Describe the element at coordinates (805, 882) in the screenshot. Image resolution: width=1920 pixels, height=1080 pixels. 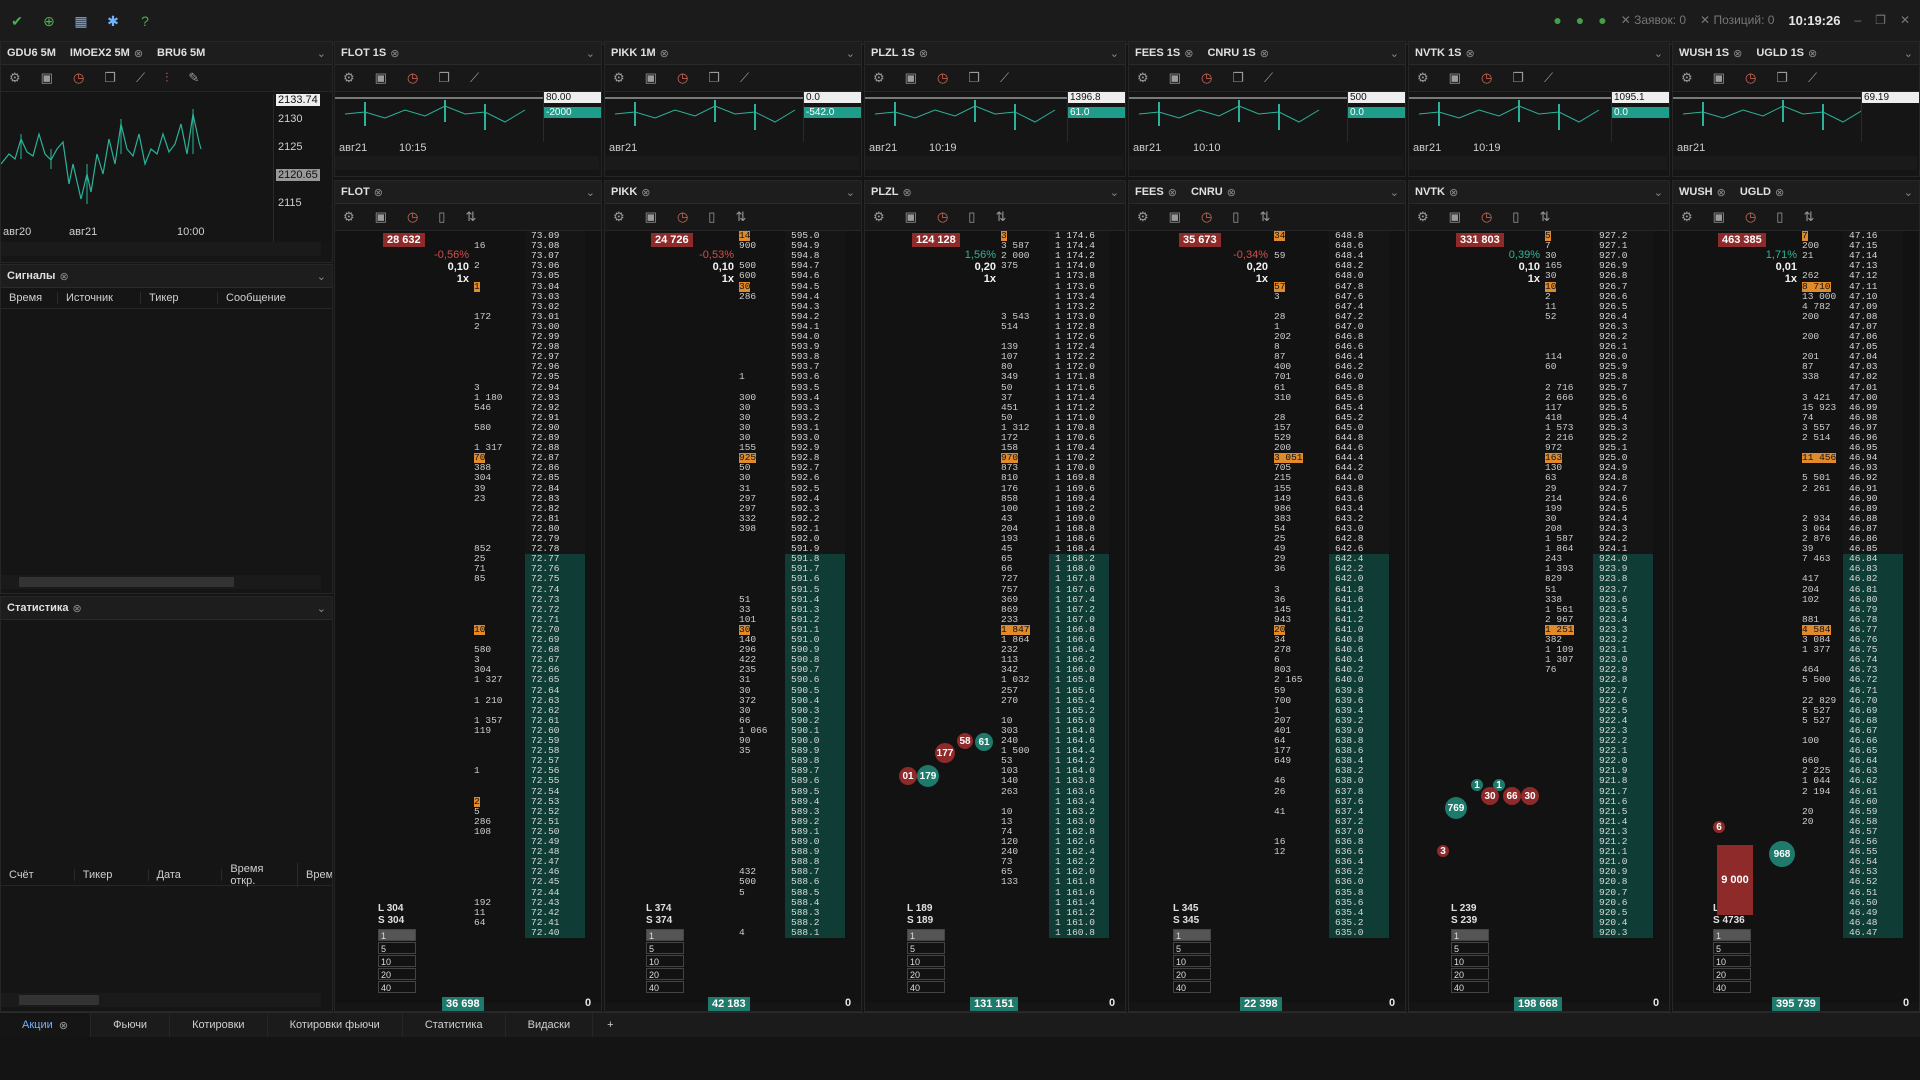
I see `price-level: 588.6` at that location.